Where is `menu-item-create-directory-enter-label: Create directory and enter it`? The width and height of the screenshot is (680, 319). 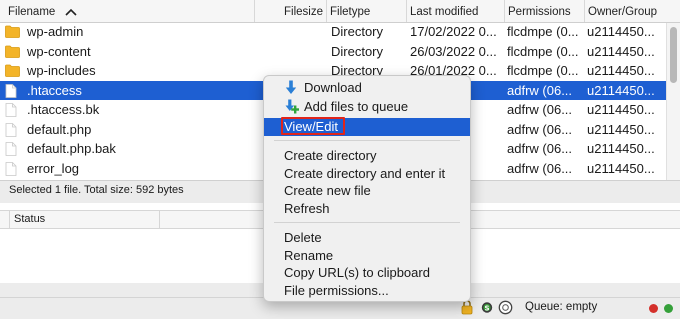 menu-item-create-directory-enter-label: Create directory and enter it is located at coordinates (365, 173).